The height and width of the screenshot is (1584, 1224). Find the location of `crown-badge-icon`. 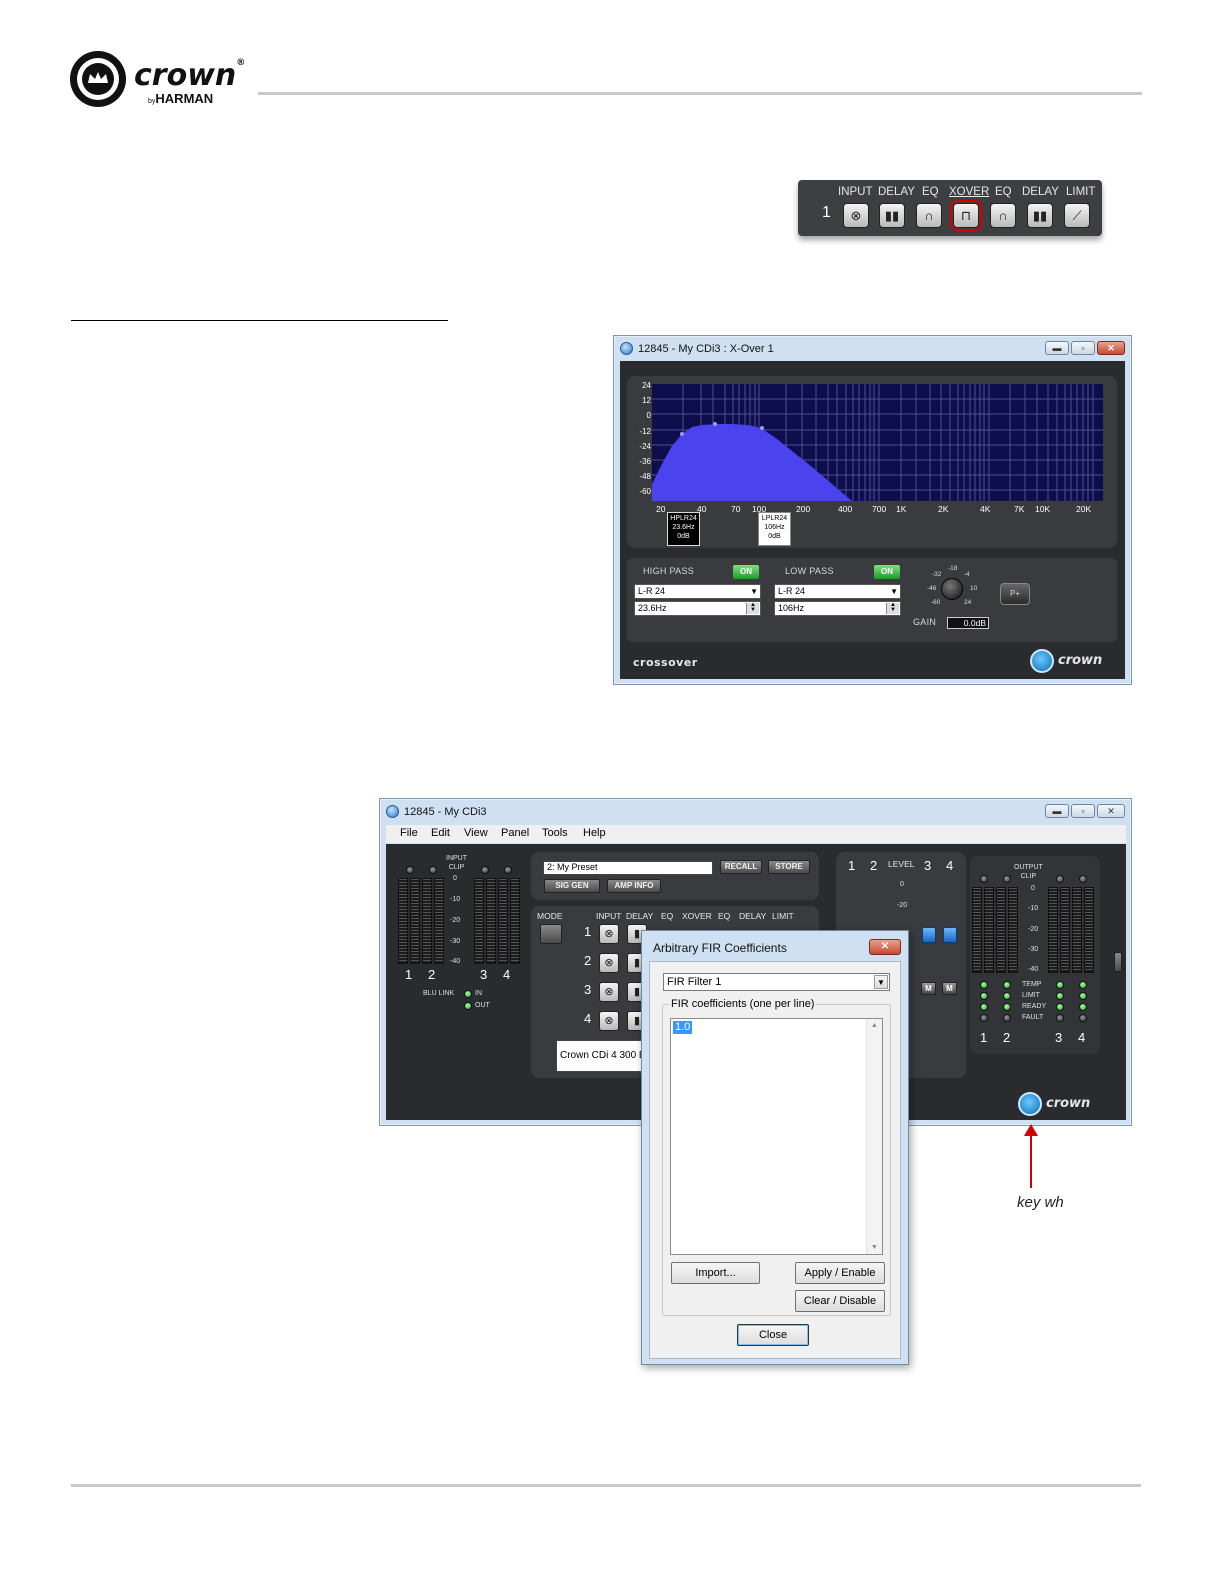

crown-badge-icon is located at coordinates (1030, 1104).